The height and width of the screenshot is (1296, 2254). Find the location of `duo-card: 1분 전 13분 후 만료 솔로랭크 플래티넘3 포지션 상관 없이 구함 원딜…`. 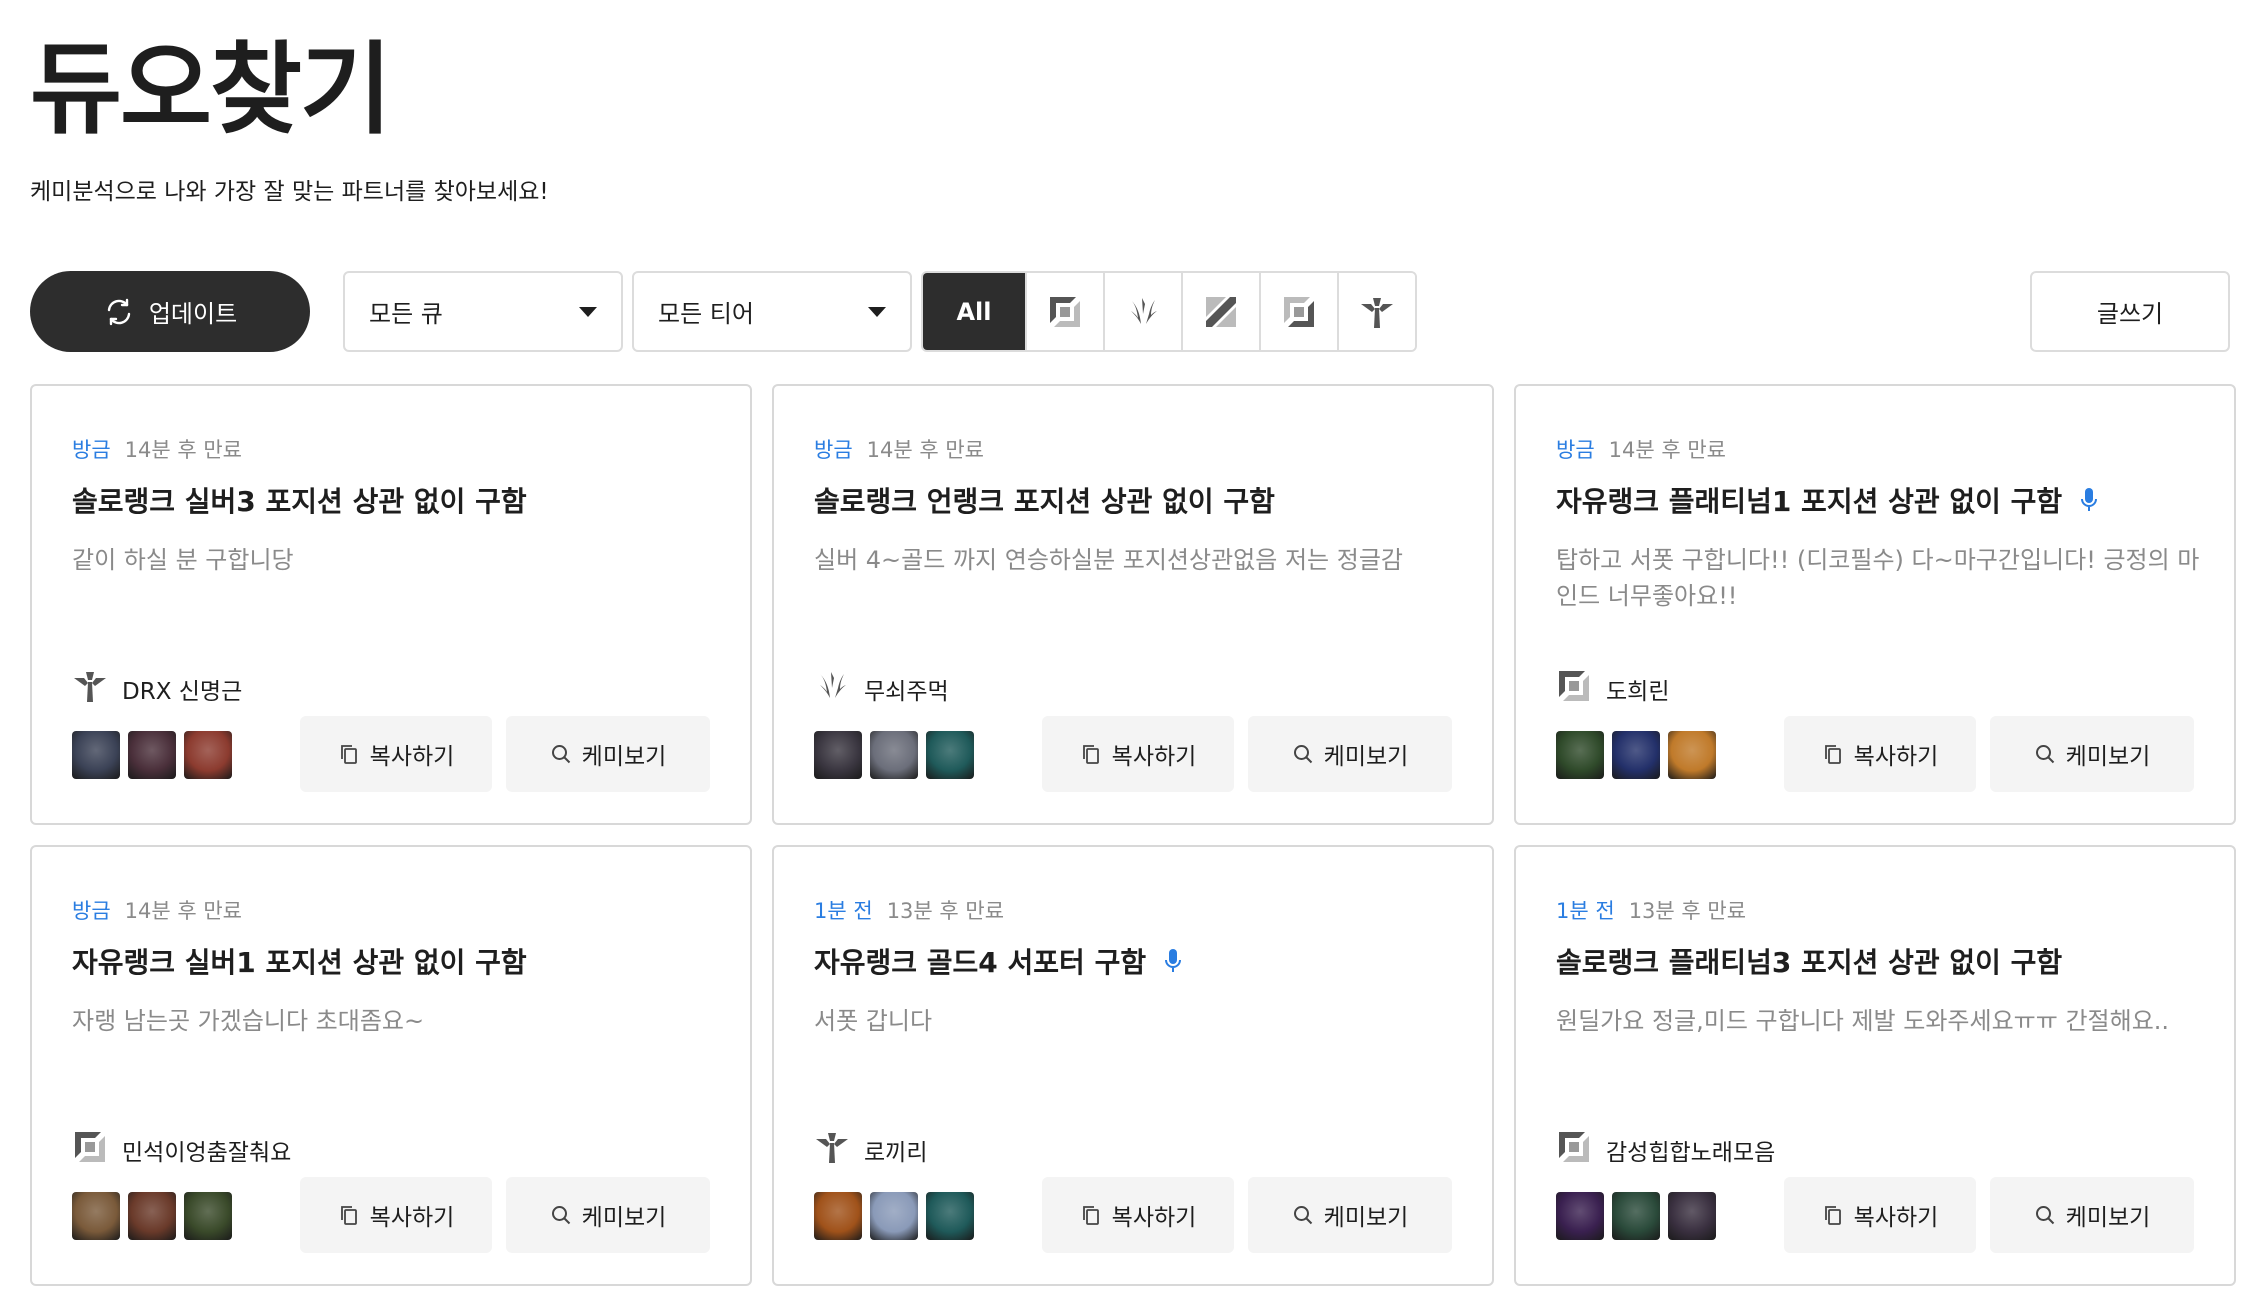

duo-card: 1분 전 13분 후 만료 솔로랭크 플래티넘3 포지션 상관 없이 구함 원딜… is located at coordinates (1875, 1065).